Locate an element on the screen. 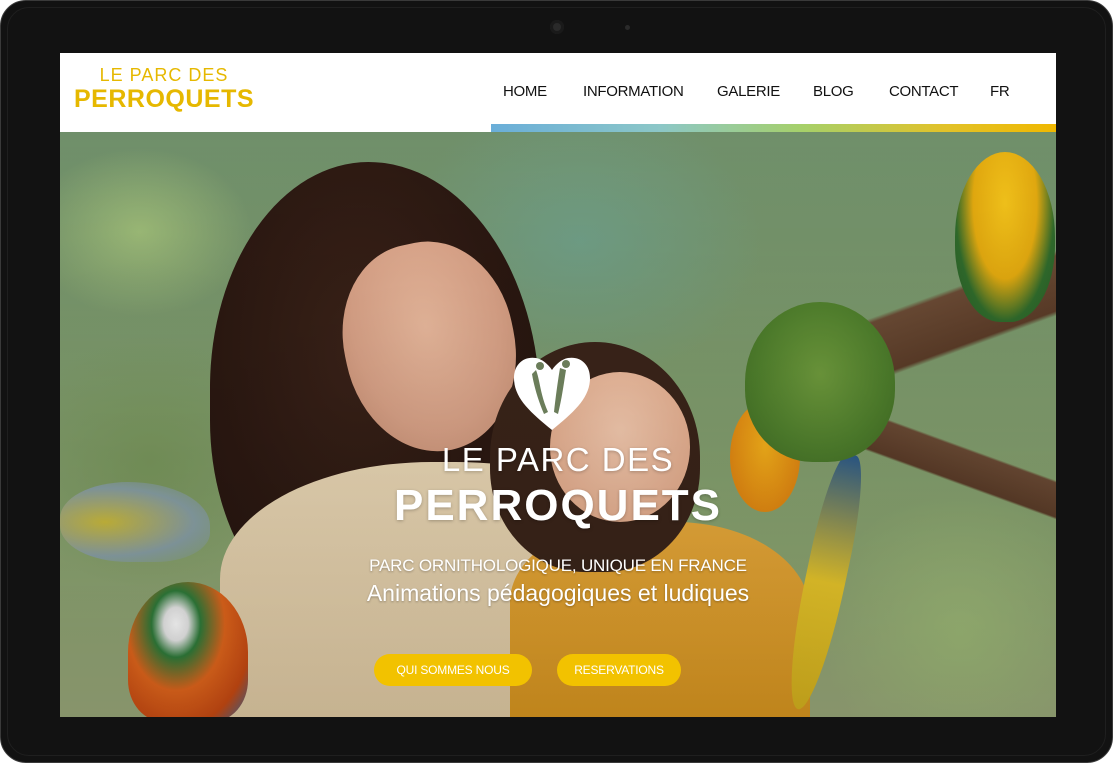 The height and width of the screenshot is (765, 1115). about-us-button: QUI SOMMES NOUS is located at coordinates (453, 670).